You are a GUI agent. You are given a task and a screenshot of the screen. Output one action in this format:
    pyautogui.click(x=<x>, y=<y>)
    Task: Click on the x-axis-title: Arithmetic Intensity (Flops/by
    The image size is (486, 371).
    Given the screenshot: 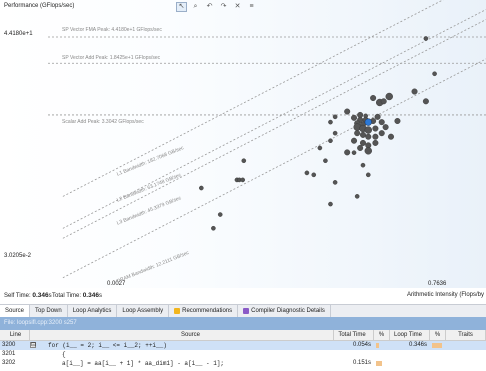 What is the action you would take?
    pyautogui.click(x=445, y=295)
    